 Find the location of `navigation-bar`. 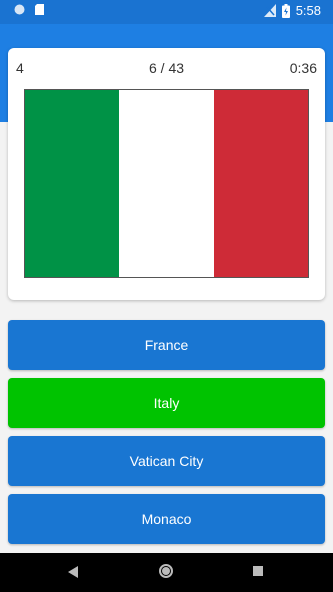

navigation-bar is located at coordinates (166, 572).